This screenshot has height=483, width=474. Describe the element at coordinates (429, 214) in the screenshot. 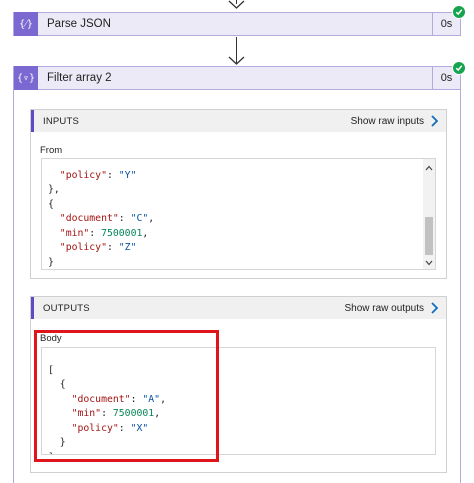

I see `vertical-scrollbar` at that location.